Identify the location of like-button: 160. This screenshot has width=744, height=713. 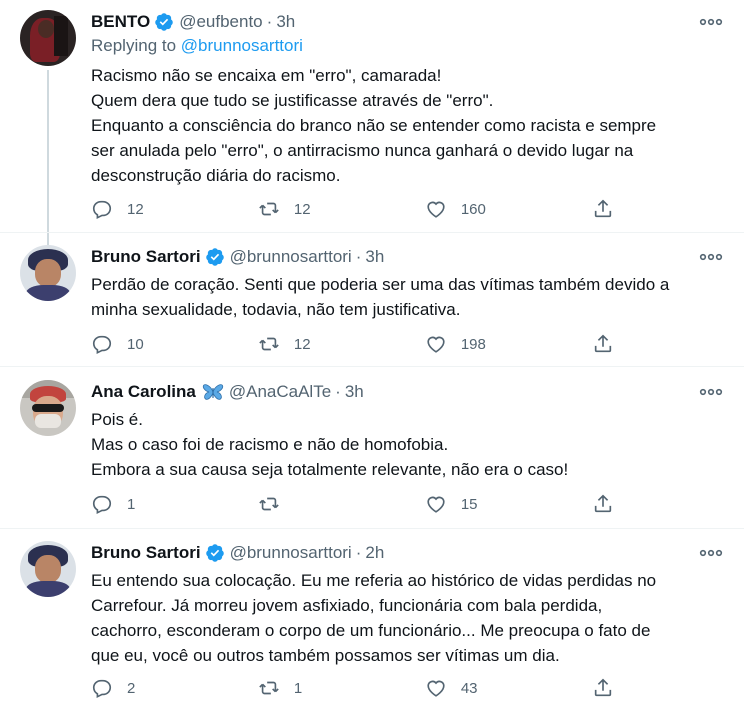
(508, 209).